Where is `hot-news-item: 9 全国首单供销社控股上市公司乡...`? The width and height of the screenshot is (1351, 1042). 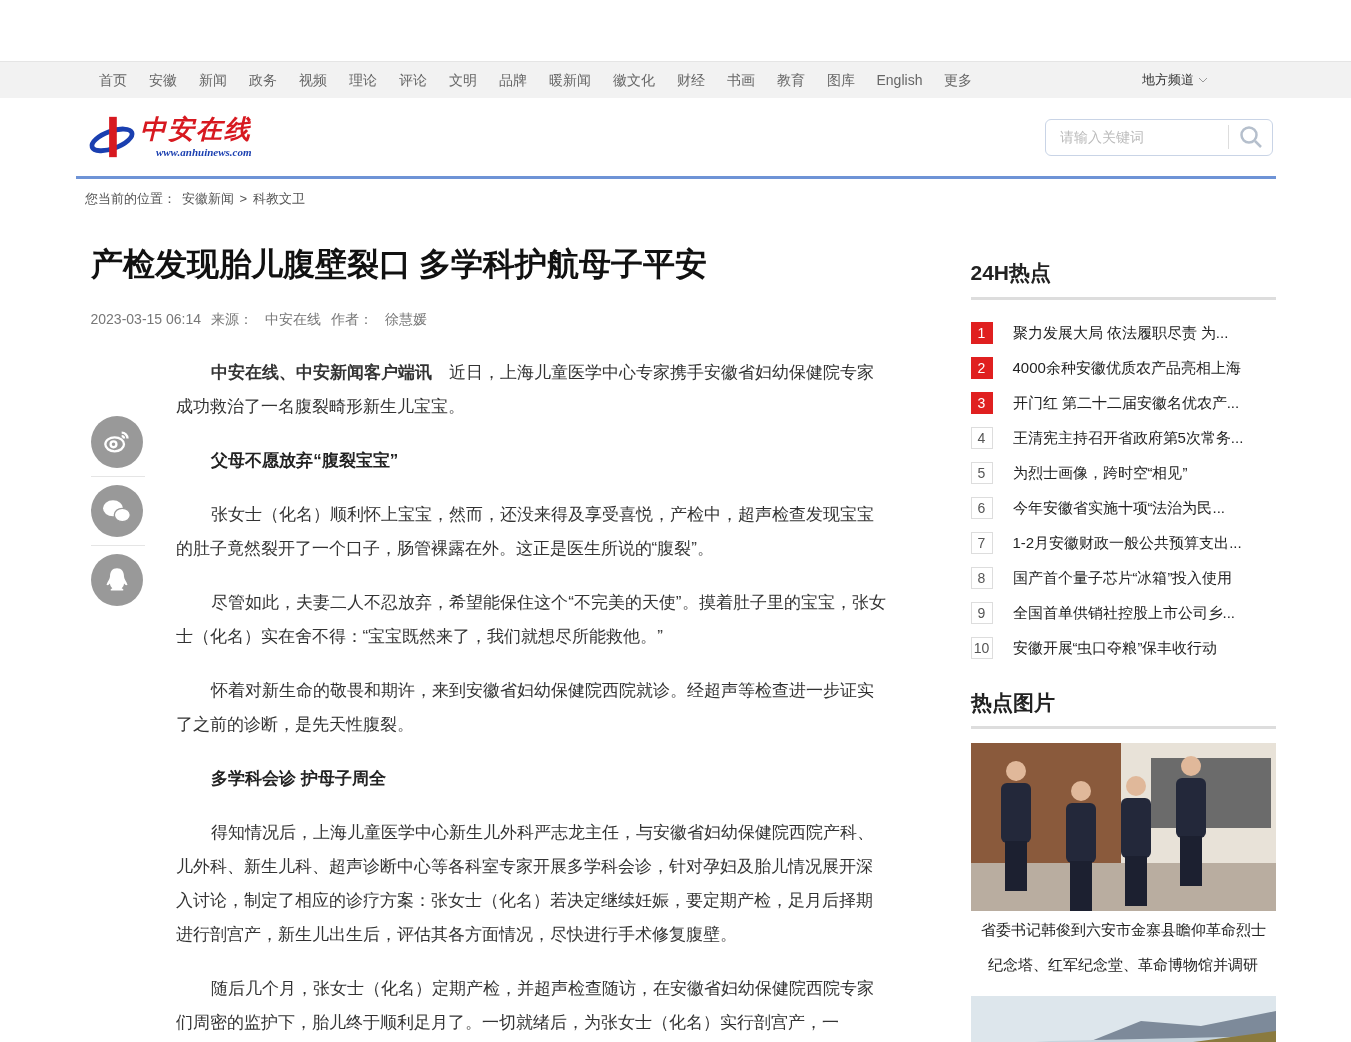 hot-news-item: 9 全国首单供销社控股上市公司乡... is located at coordinates (1123, 612).